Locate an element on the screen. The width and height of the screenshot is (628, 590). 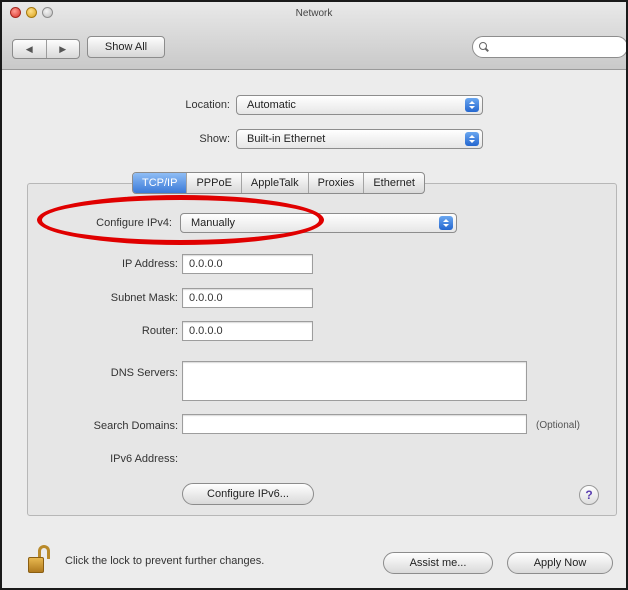
router-label: Router: is located at coordinates (159, 331).